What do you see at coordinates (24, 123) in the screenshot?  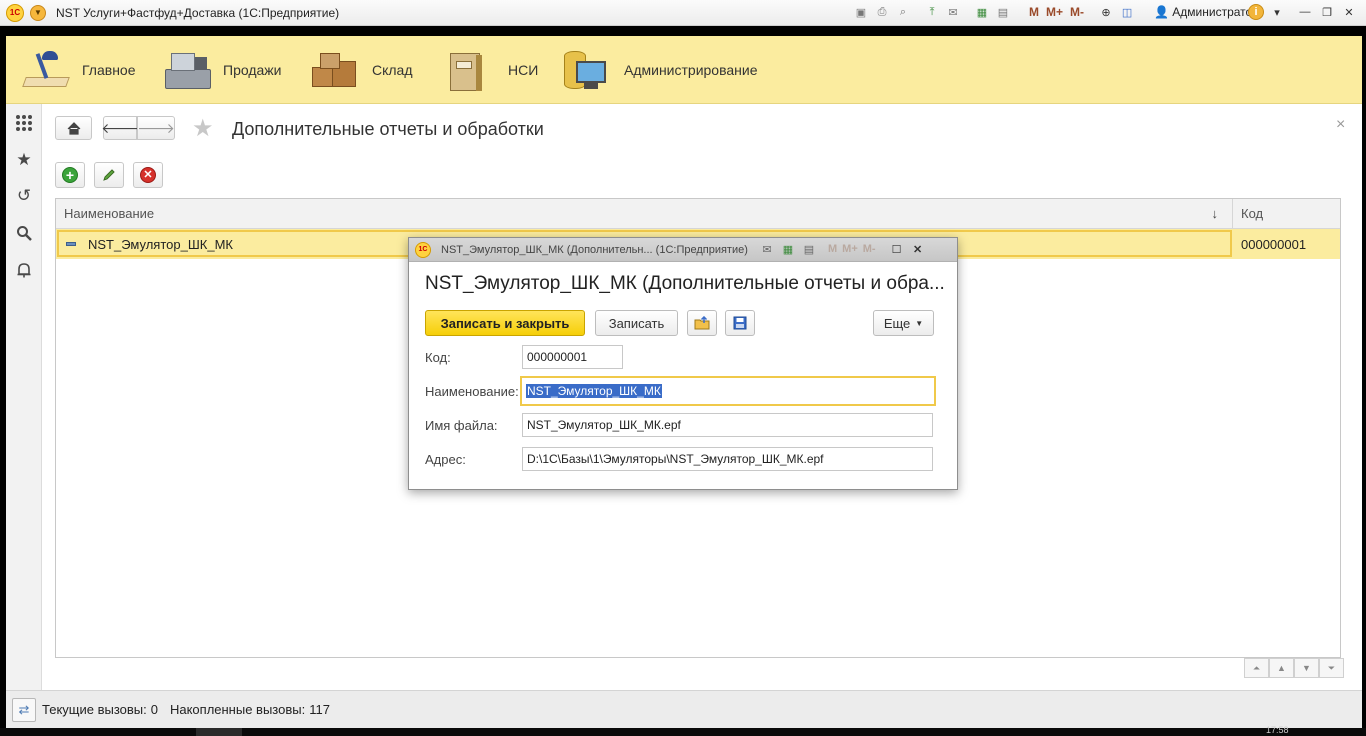 I see `all-functions-icon` at bounding box center [24, 123].